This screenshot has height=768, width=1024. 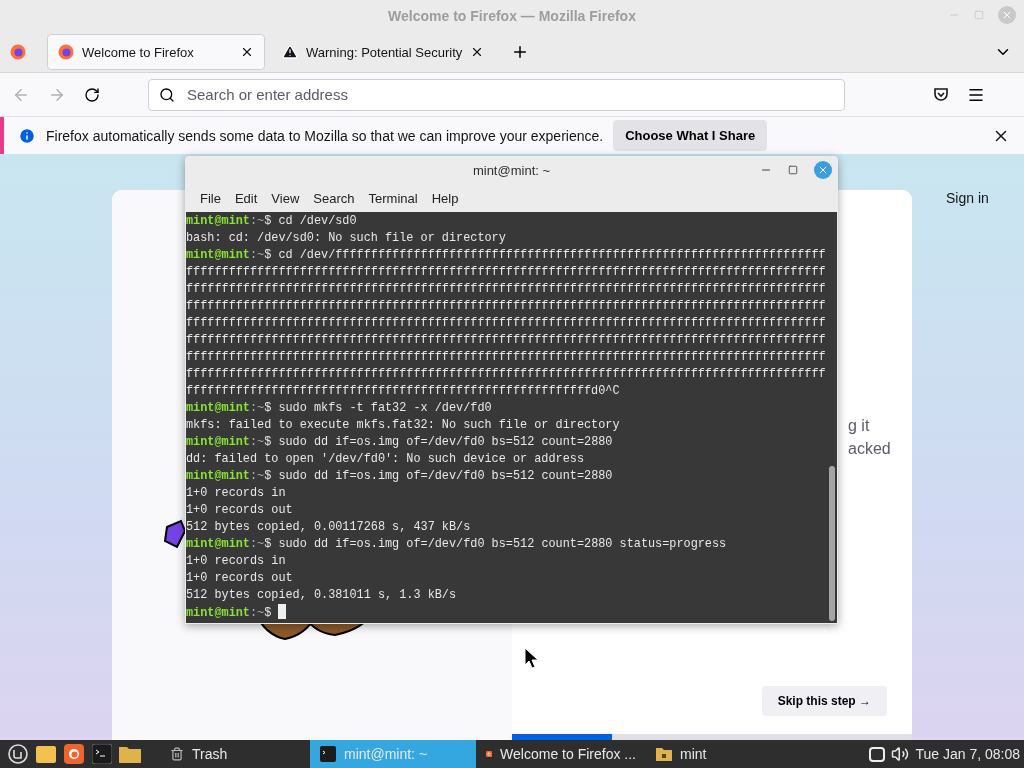 What do you see at coordinates (496, 94) in the screenshot?
I see `address-bar: Search or enter address` at bounding box center [496, 94].